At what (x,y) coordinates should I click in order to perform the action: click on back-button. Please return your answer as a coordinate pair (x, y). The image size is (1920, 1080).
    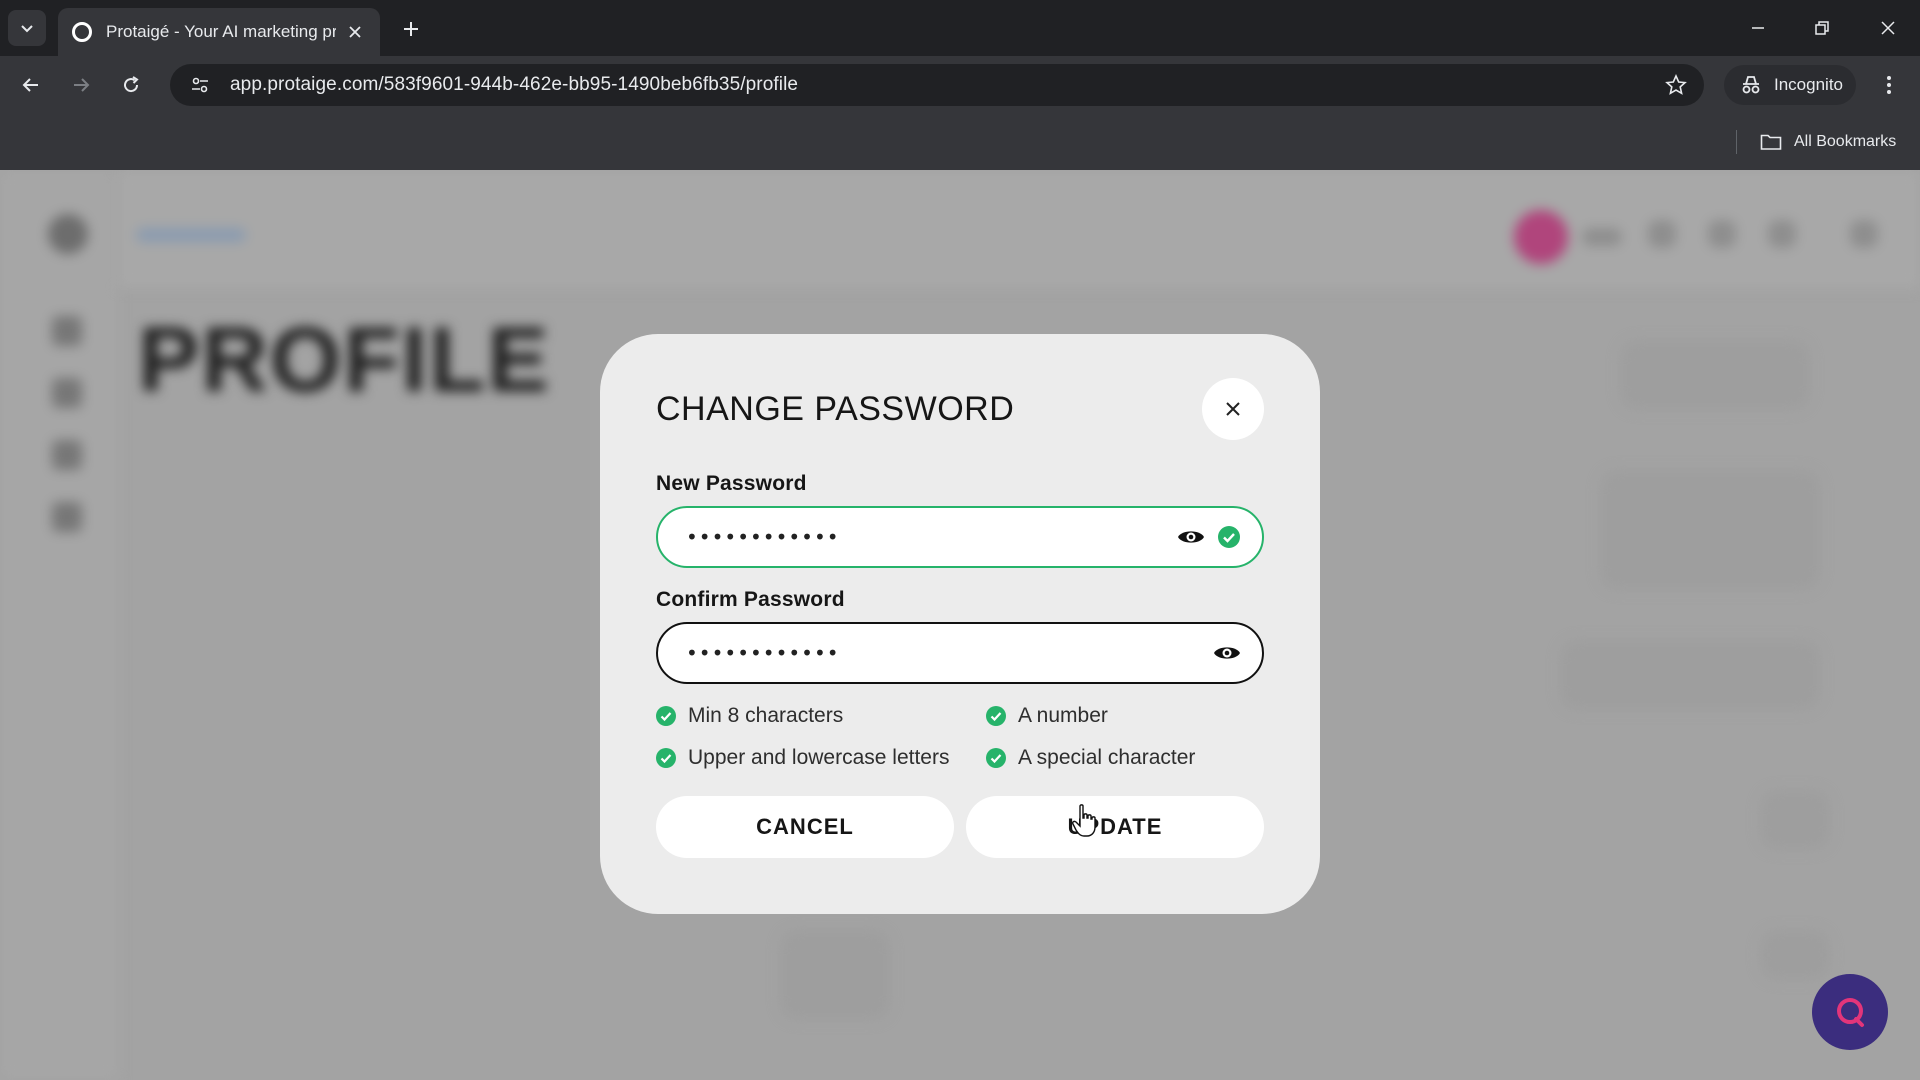
    Looking at the image, I should click on (31, 85).